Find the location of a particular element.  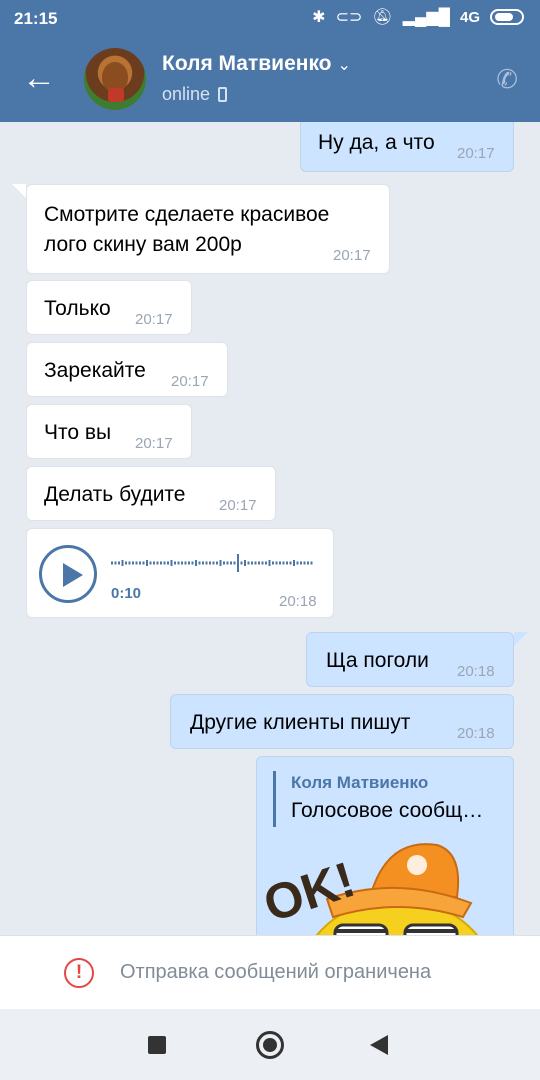

play-button is located at coordinates (68, 574).